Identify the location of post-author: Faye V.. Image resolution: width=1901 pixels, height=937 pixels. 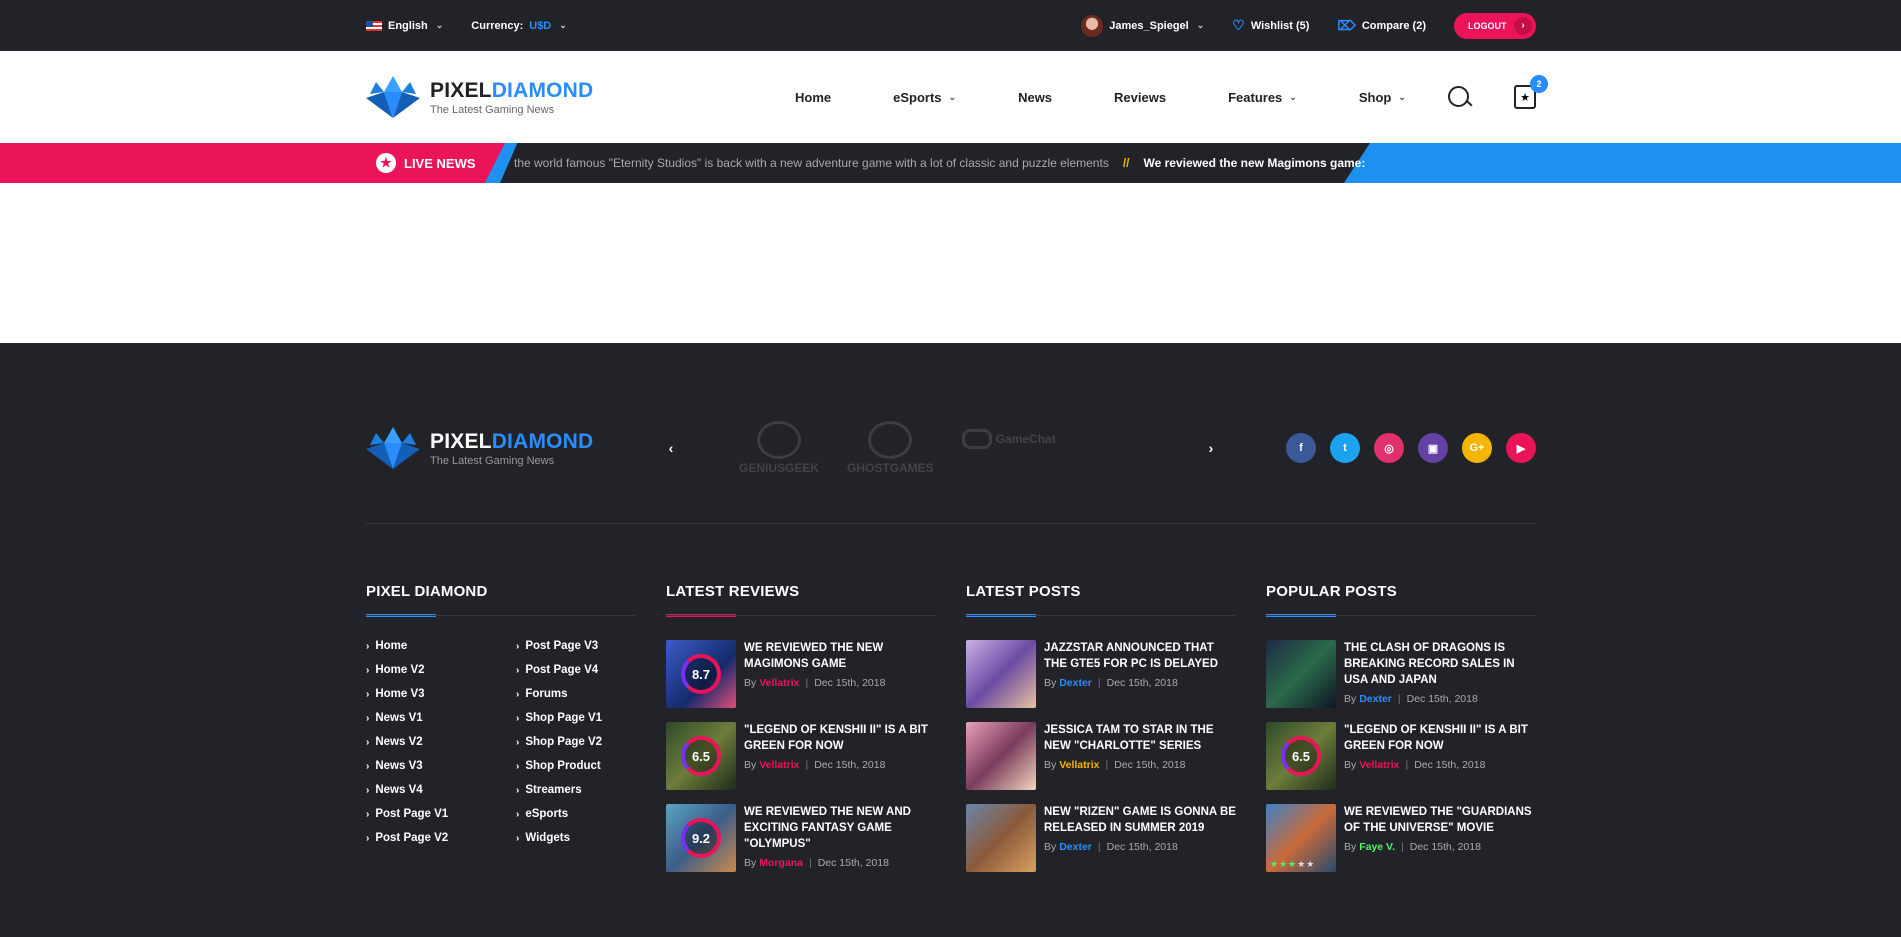
(1377, 847).